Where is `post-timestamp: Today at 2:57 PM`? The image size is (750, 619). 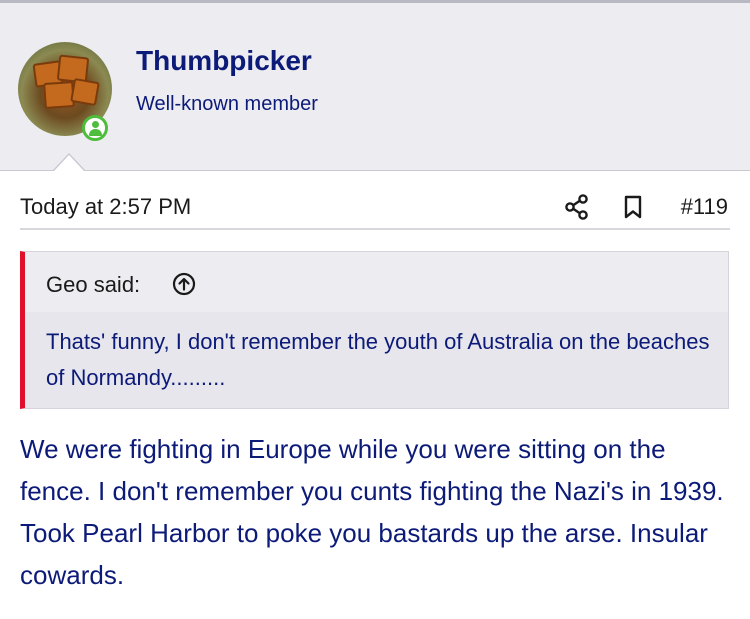 post-timestamp: Today at 2:57 PM is located at coordinates (105, 207).